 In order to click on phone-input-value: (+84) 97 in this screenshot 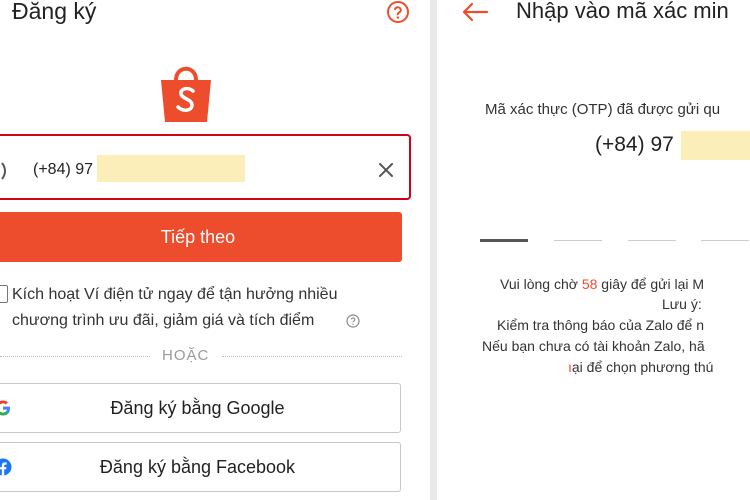, I will do `click(63, 170)`.